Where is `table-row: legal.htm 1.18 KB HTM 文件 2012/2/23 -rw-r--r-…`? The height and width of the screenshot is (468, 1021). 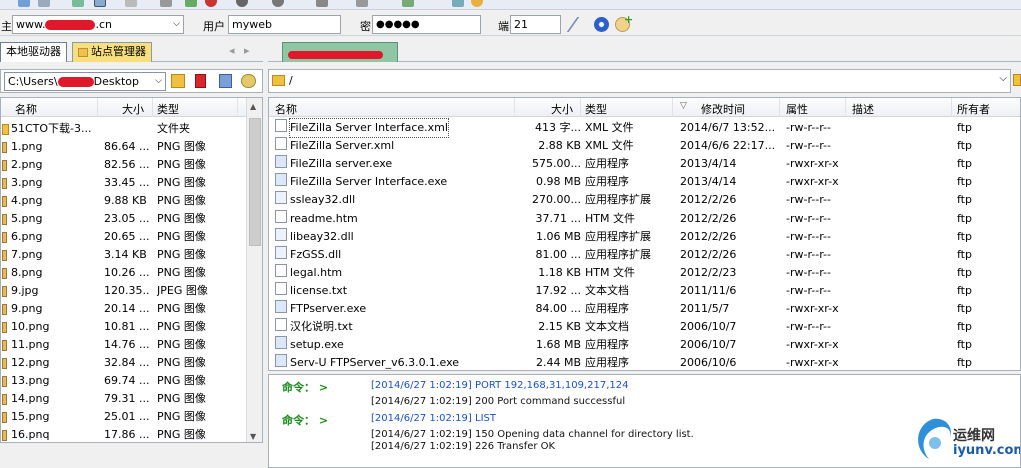 table-row: legal.htm 1.18 KB HTM 文件 2012/2/23 -rw-r--r-… is located at coordinates (644, 272).